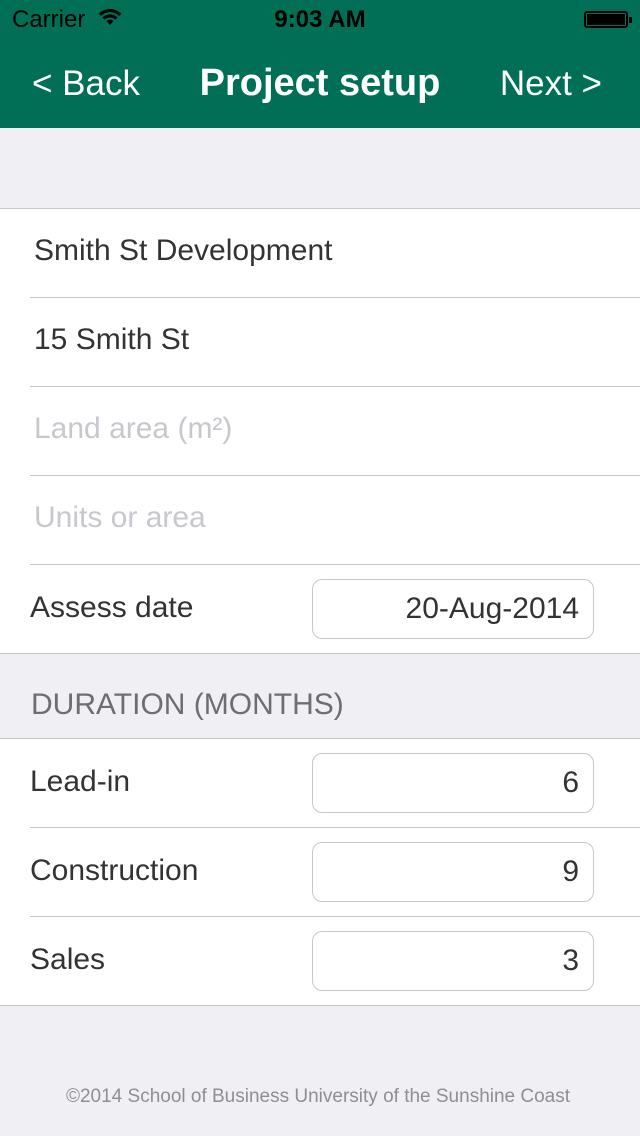 The height and width of the screenshot is (1136, 640). Describe the element at coordinates (335, 520) in the screenshot. I see `units-row: Units or area` at that location.